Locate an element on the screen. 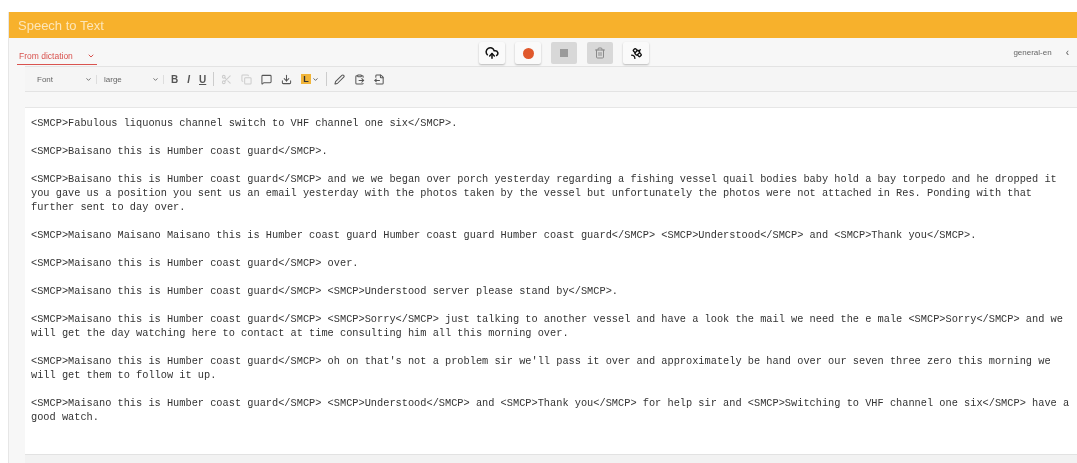 The width and height of the screenshot is (1077, 463). dictation-tab: From dictation is located at coordinates (57, 56).